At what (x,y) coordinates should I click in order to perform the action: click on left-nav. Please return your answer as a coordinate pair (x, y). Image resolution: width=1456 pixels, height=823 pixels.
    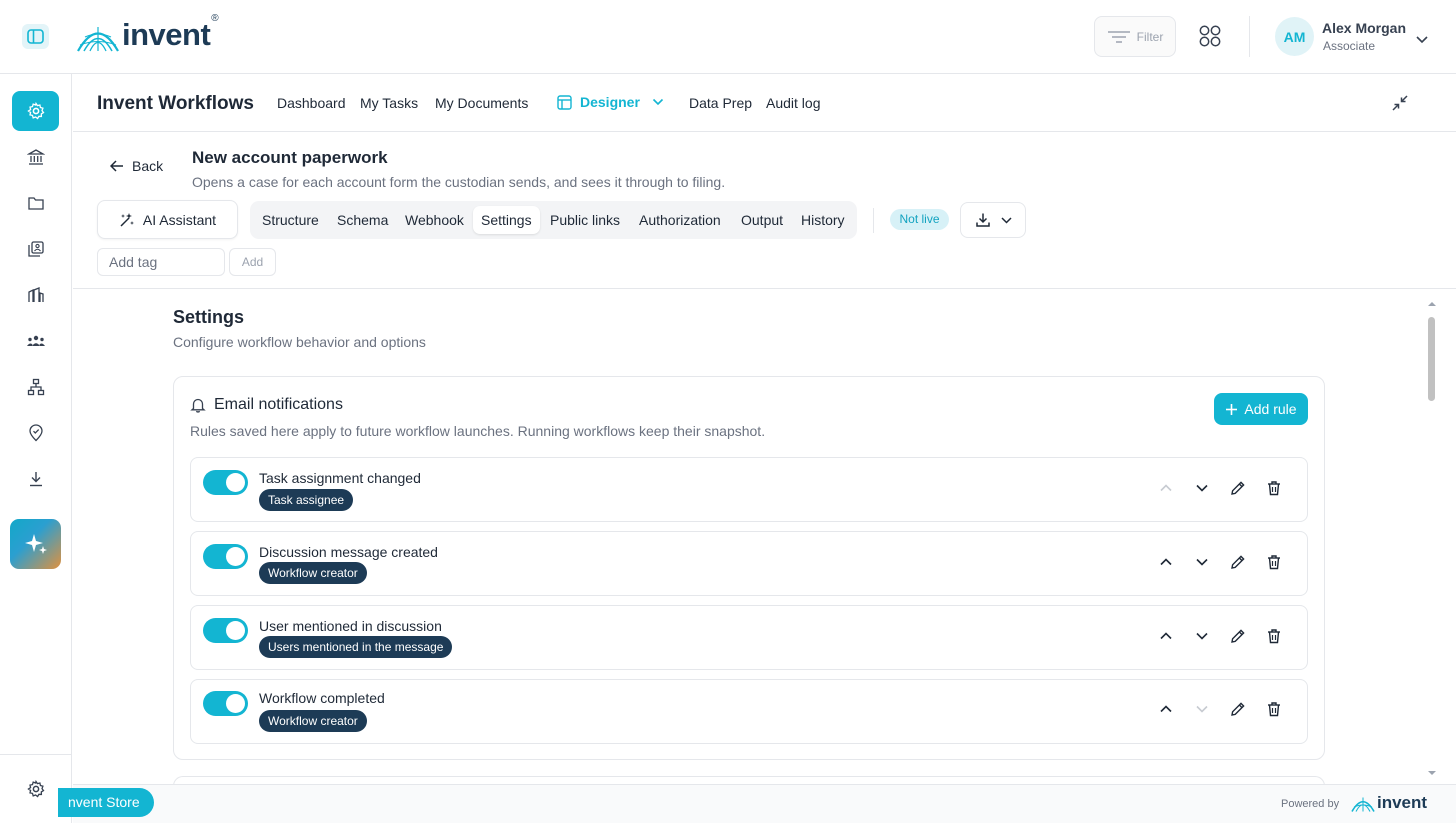
    Looking at the image, I should click on (36, 448).